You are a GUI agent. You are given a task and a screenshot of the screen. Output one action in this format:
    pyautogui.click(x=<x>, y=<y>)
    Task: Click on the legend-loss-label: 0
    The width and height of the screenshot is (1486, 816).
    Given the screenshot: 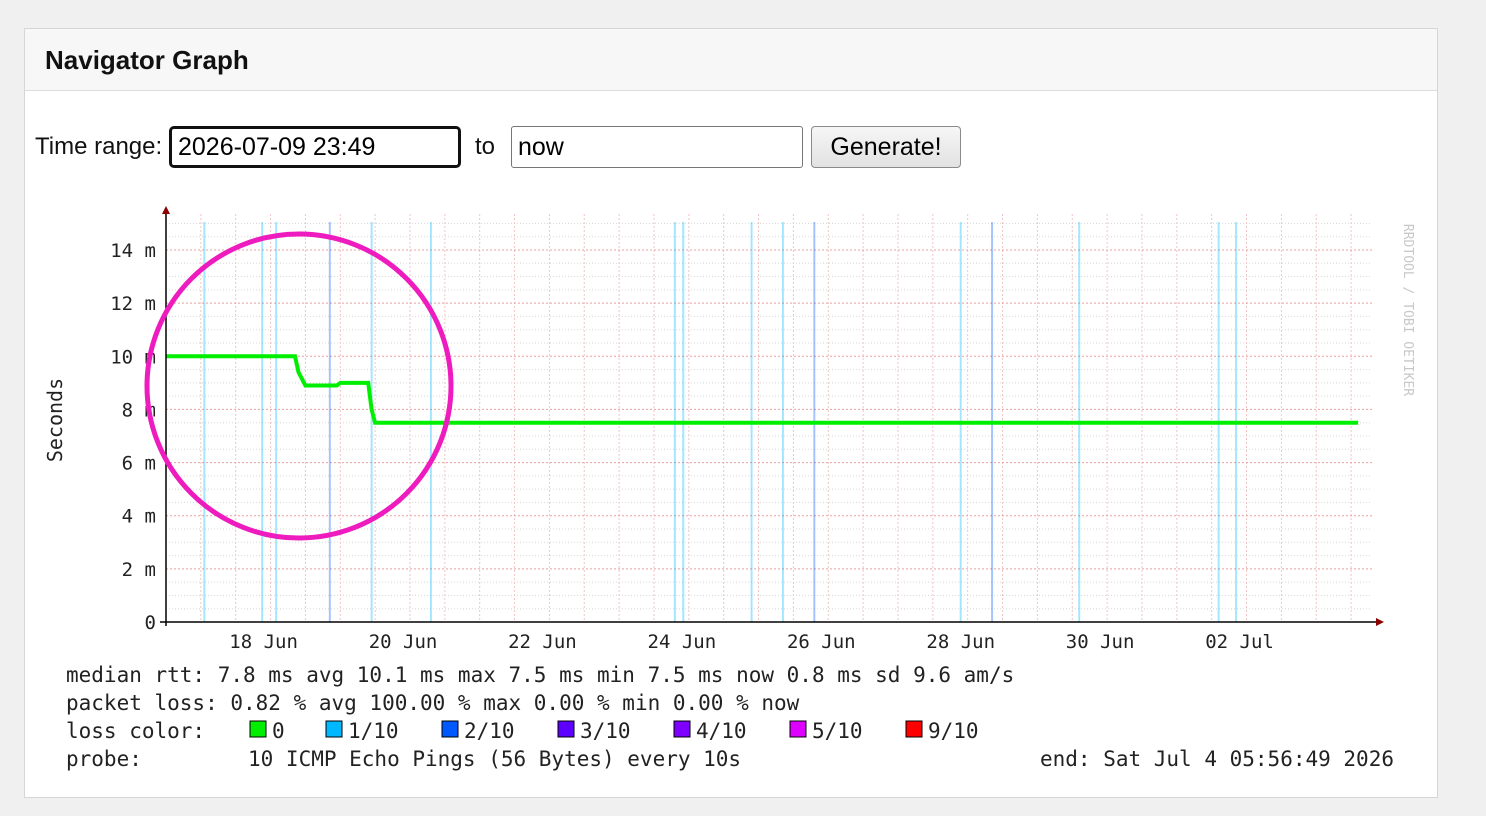 What is the action you would take?
    pyautogui.click(x=278, y=731)
    